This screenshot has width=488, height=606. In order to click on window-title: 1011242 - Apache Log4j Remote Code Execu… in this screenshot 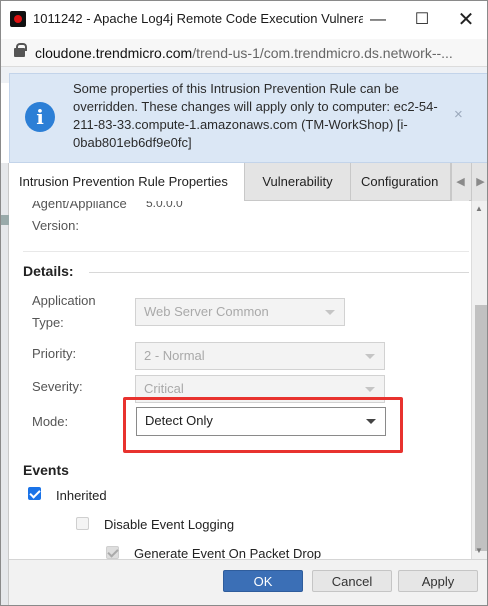, I will do `click(198, 18)`.